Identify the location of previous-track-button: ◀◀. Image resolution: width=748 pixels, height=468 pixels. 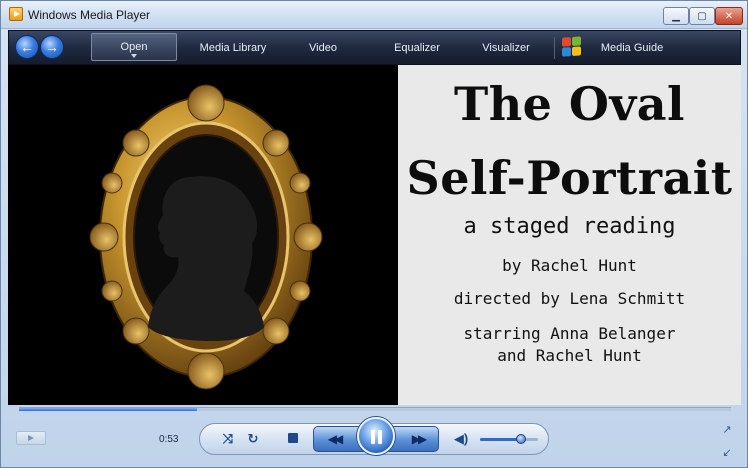
(334, 439).